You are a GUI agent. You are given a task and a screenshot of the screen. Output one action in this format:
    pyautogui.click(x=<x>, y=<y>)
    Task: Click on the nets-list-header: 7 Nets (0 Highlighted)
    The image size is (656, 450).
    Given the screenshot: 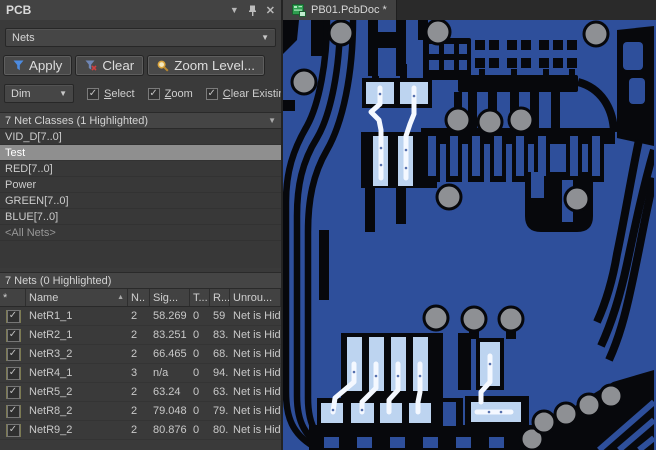 What is the action you would take?
    pyautogui.click(x=140, y=280)
    